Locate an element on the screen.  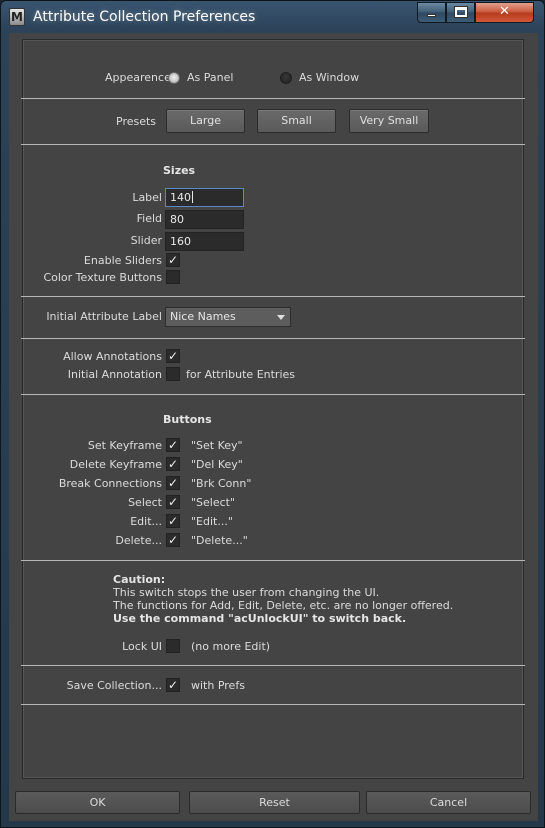
select-checkbox: ✓ is located at coordinates (173, 502).